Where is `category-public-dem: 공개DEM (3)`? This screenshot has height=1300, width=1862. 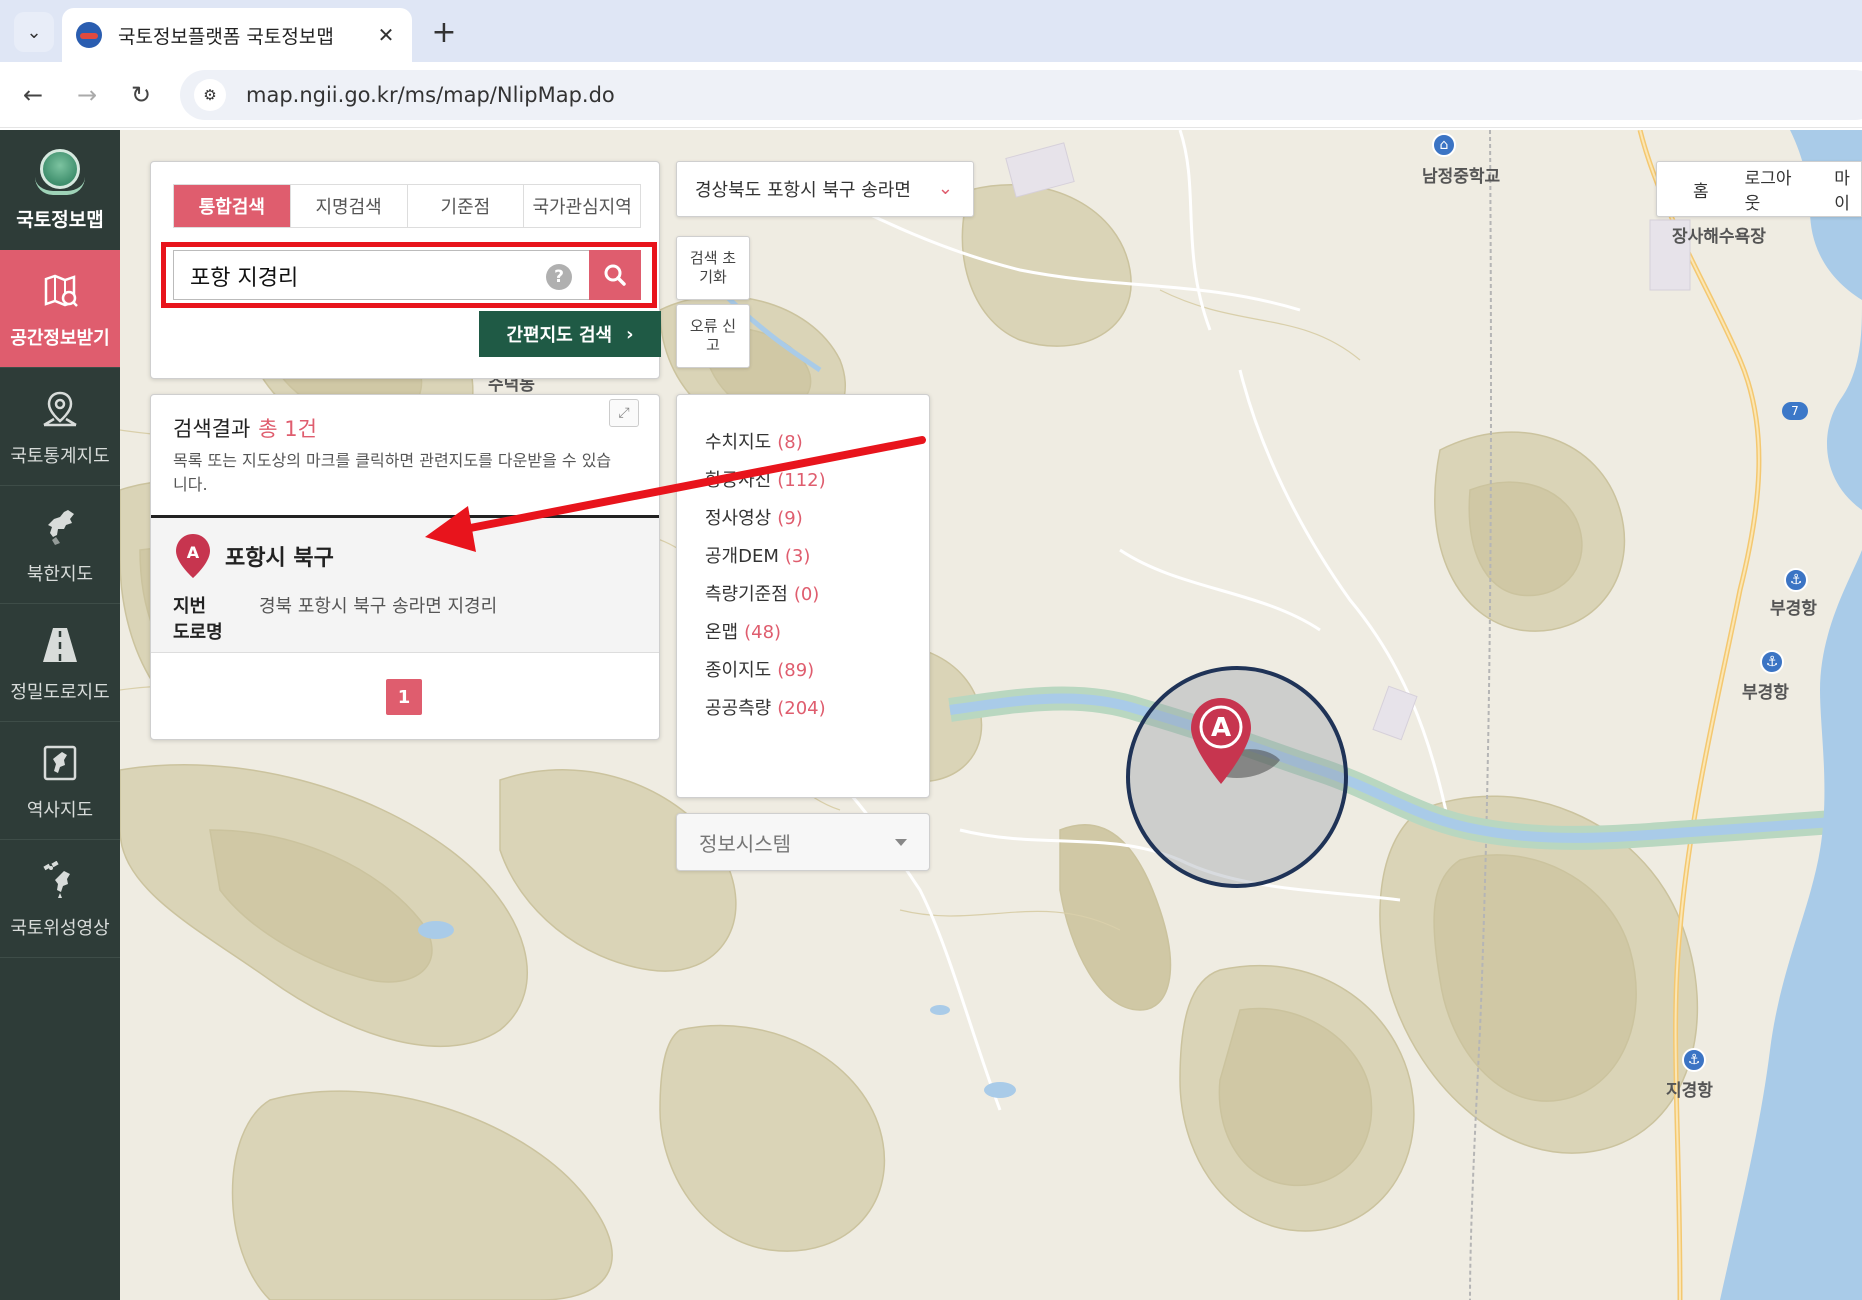 category-public-dem: 공개DEM (3) is located at coordinates (757, 555).